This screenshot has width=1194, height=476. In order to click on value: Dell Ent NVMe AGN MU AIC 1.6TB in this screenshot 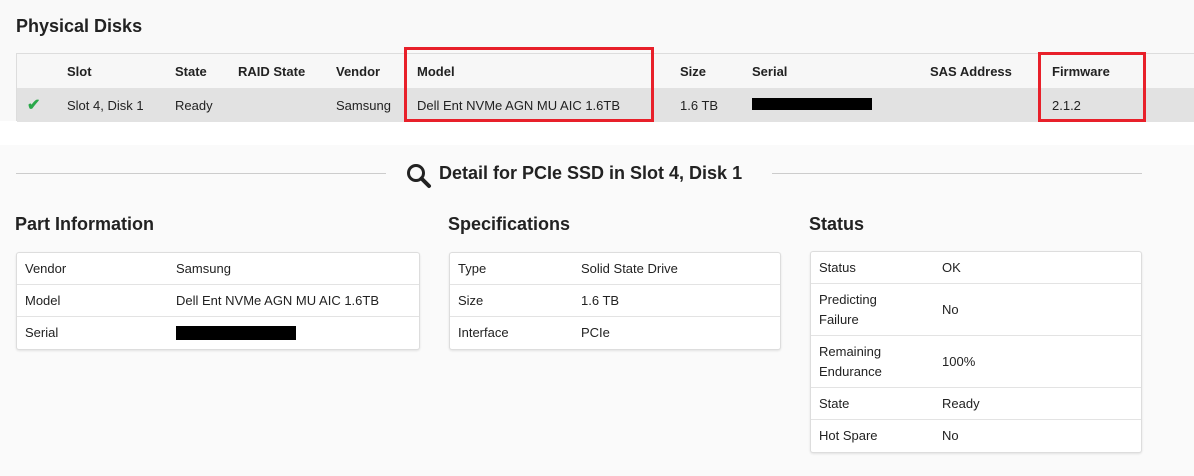, I will do `click(278, 300)`.